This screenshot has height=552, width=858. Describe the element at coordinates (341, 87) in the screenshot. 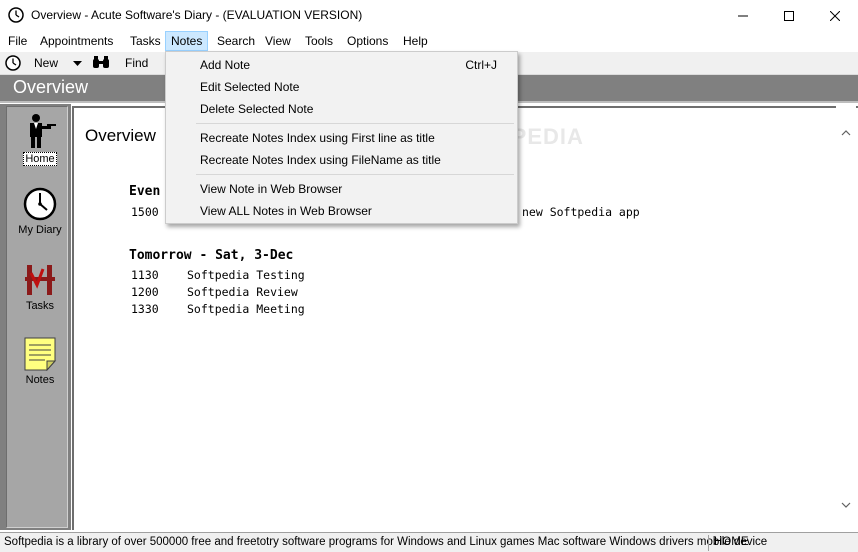

I see `menu-item-edit-selected-note: Edit Selected Note` at that location.